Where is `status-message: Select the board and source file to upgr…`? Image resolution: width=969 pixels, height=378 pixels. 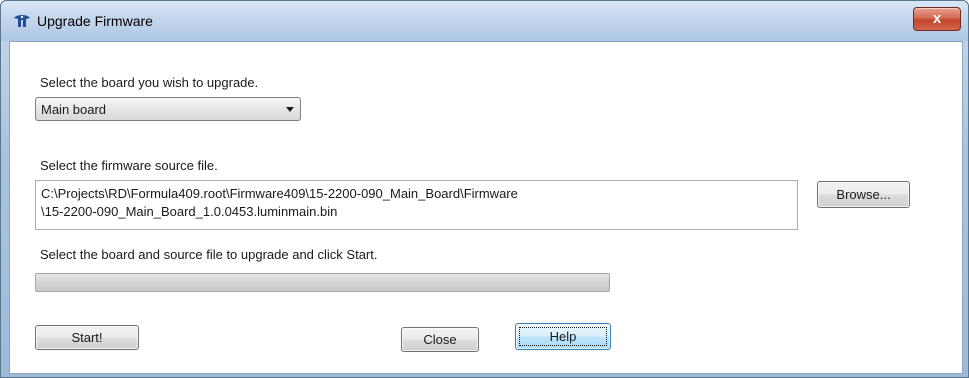
status-message: Select the board and source file to upgr… is located at coordinates (209, 254).